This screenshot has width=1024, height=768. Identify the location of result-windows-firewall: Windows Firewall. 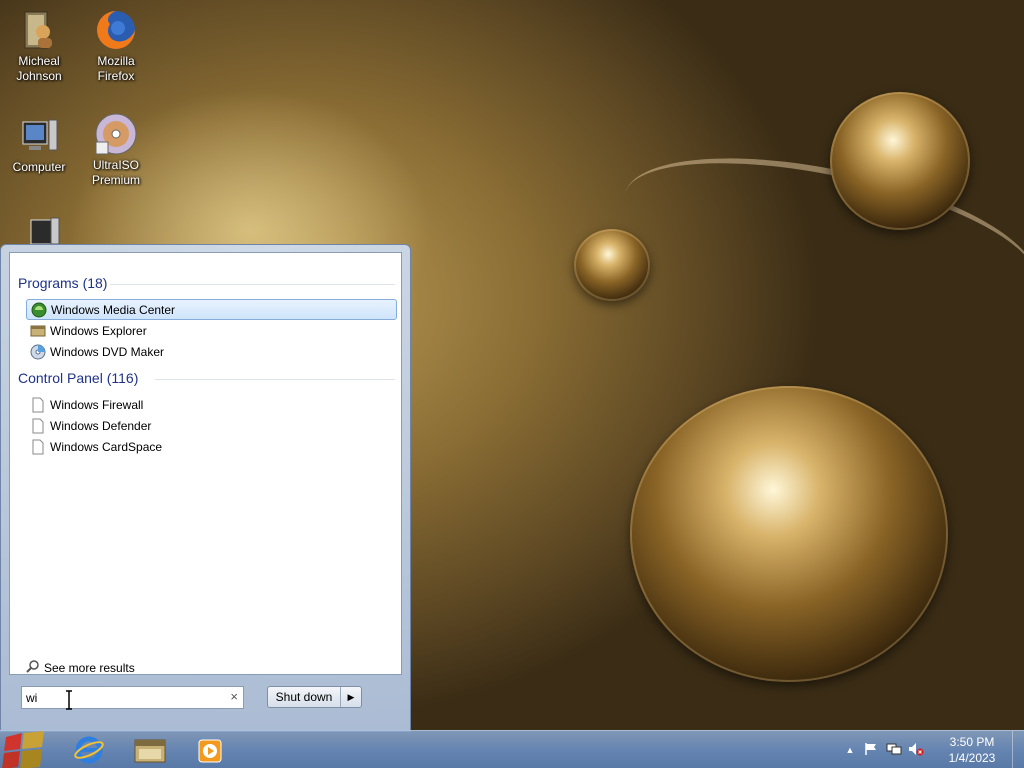
(211, 404).